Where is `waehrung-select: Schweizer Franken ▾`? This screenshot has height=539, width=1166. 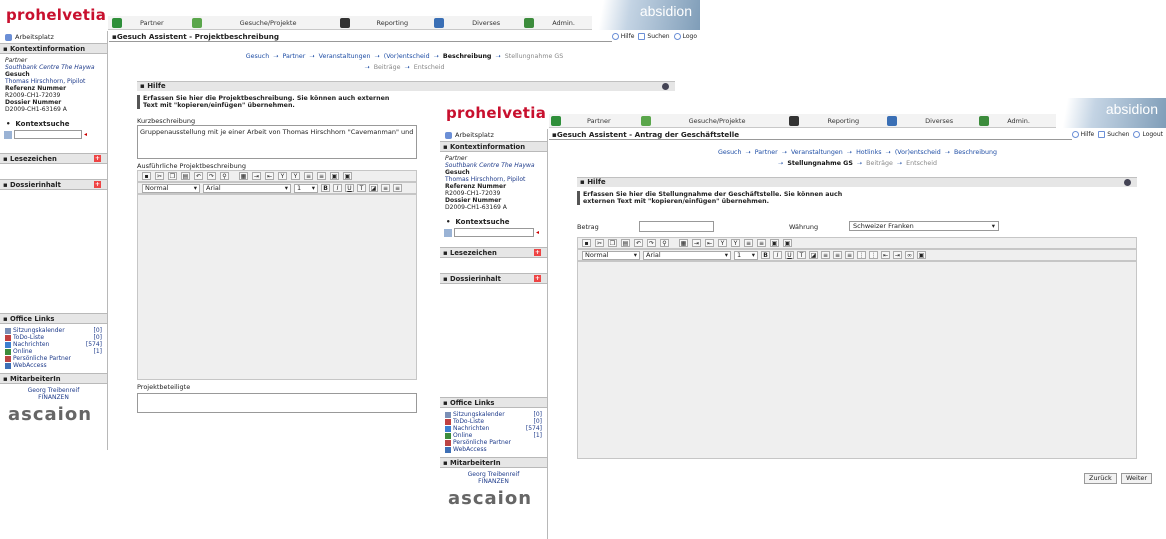 waehrung-select: Schweizer Franken ▾ is located at coordinates (924, 226).